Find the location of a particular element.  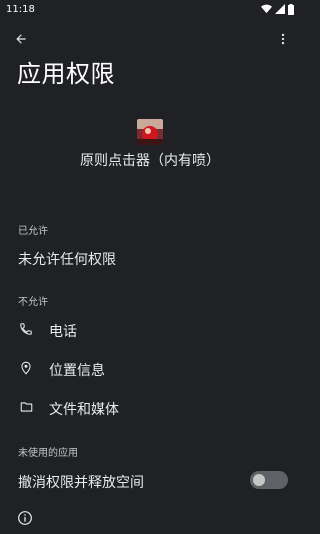

more-options-button is located at coordinates (283, 39).